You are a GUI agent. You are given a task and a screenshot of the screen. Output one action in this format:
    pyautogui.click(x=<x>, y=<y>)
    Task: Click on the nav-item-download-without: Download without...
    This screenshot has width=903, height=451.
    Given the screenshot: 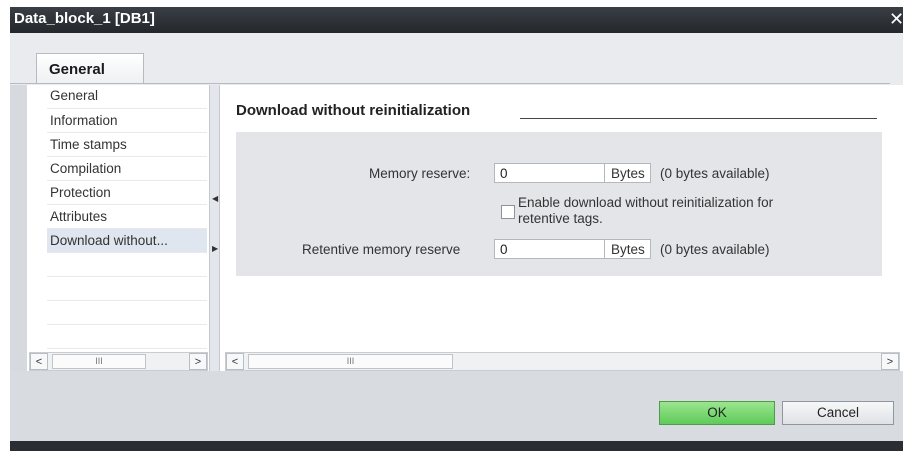 What is the action you would take?
    pyautogui.click(x=127, y=241)
    